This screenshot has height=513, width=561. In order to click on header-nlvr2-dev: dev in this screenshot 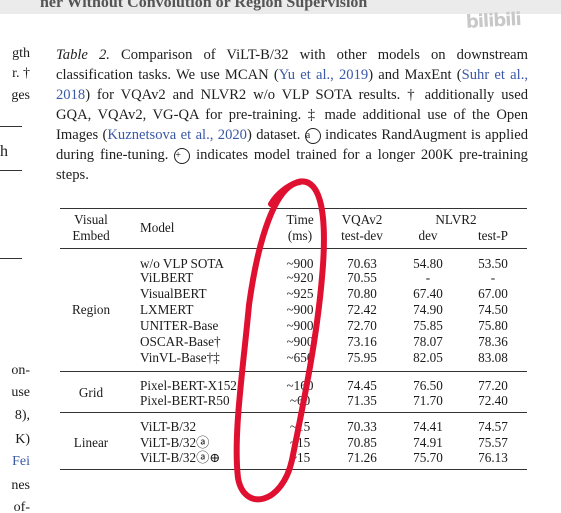, I will do `click(428, 235)`.